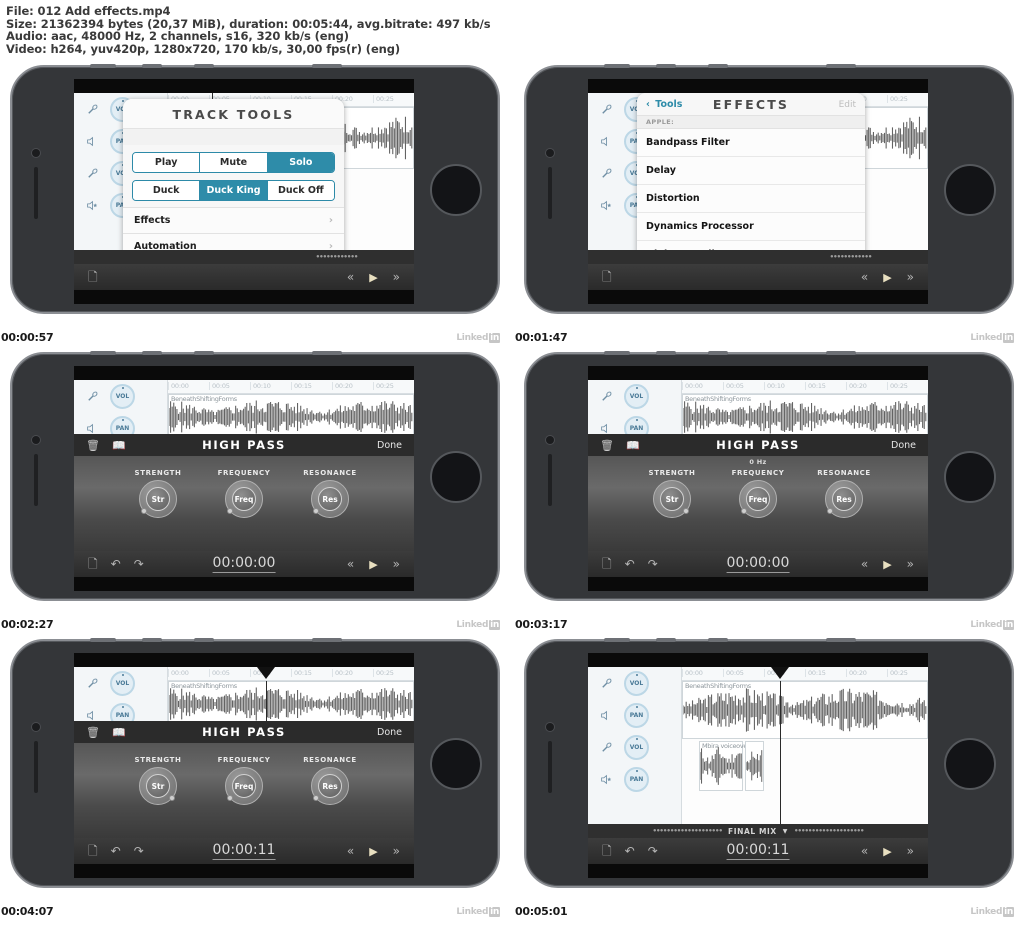 The height and width of the screenshot is (927, 1024). Describe the element at coordinates (751, 199) in the screenshot. I see `effect-list-item: Distortion` at that location.